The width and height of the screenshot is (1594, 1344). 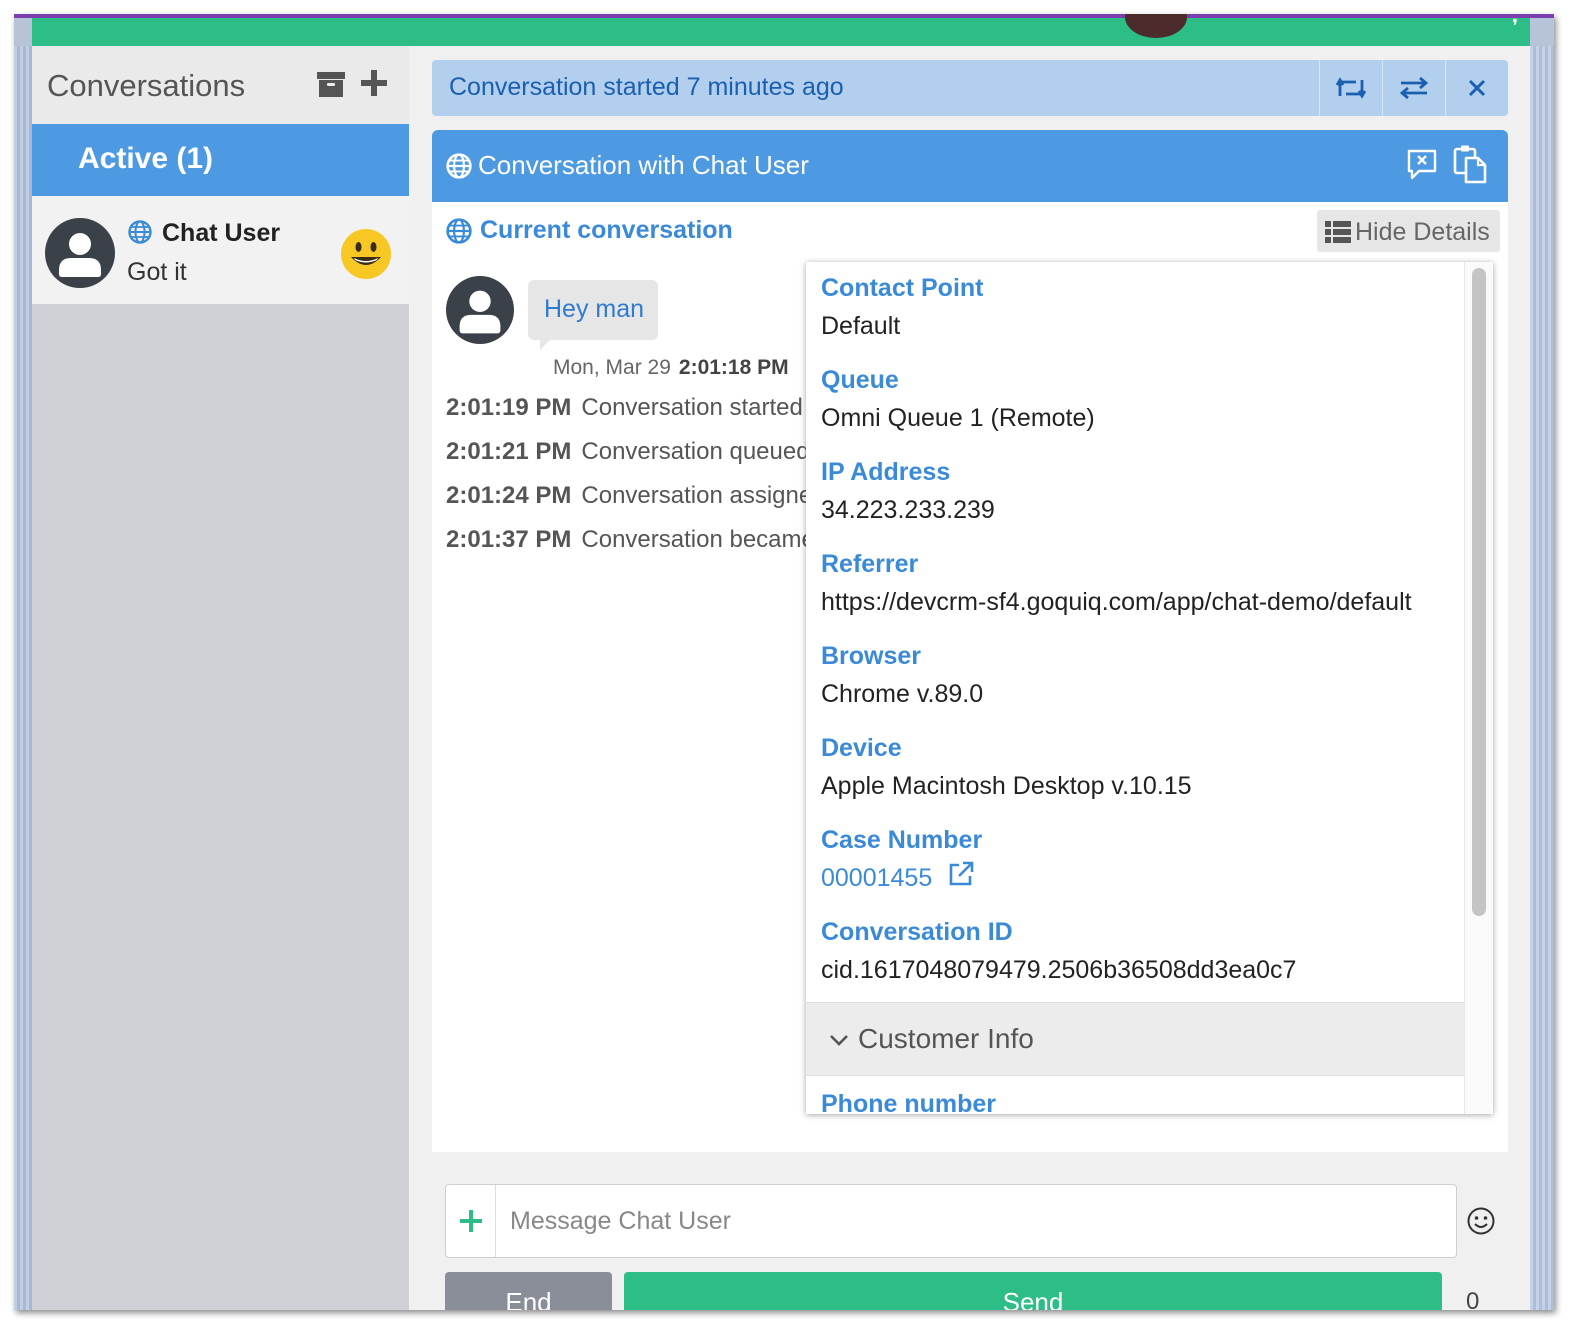 I want to click on message-input, so click(x=976, y=1221).